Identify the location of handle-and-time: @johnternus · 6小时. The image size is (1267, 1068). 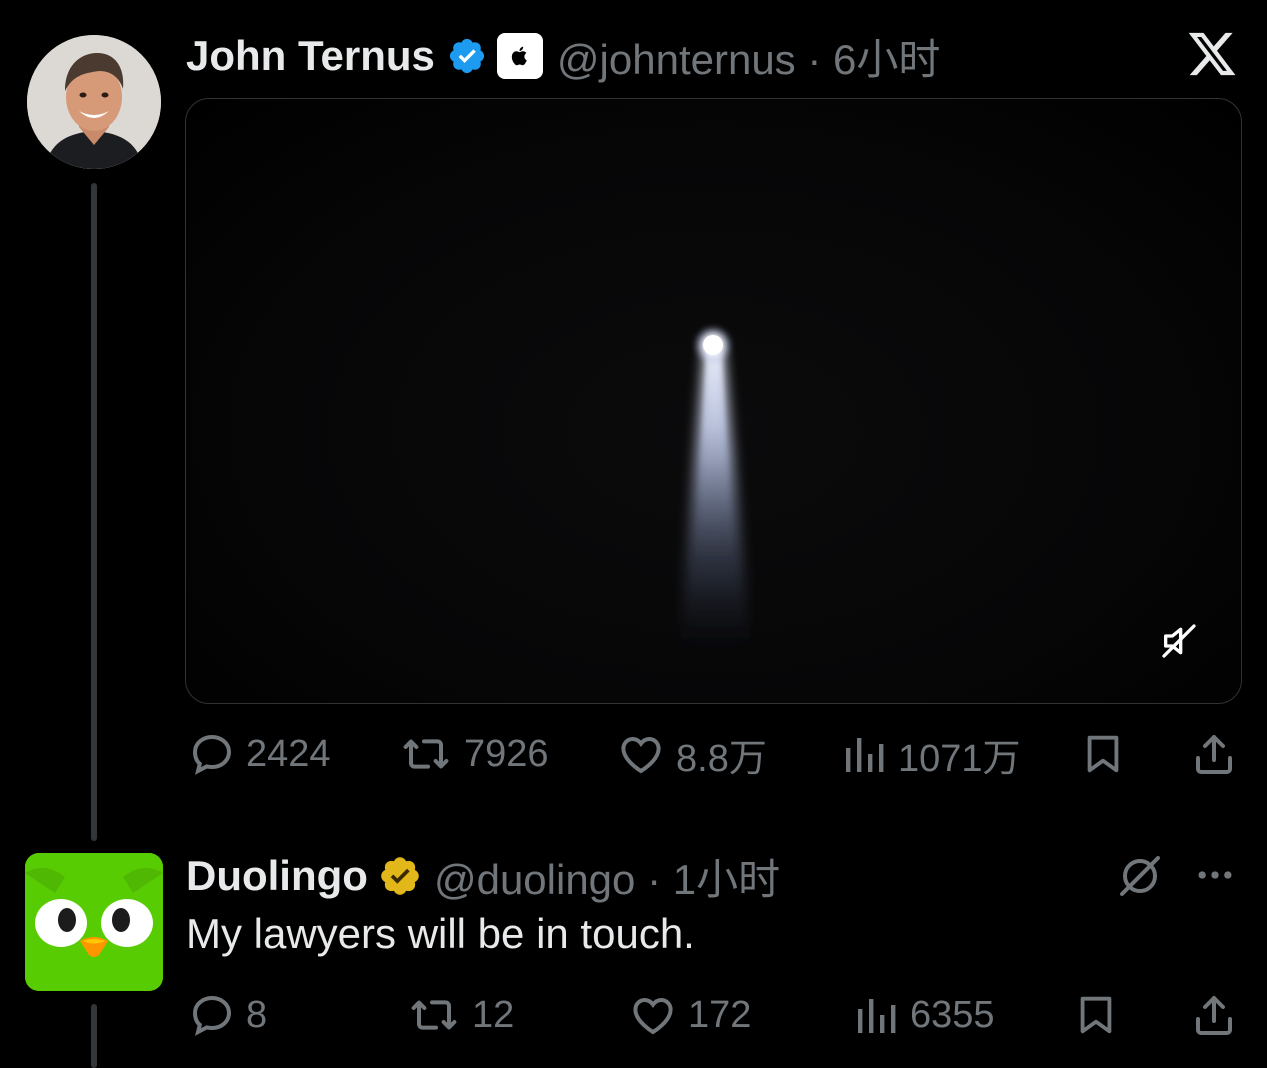
(748, 56).